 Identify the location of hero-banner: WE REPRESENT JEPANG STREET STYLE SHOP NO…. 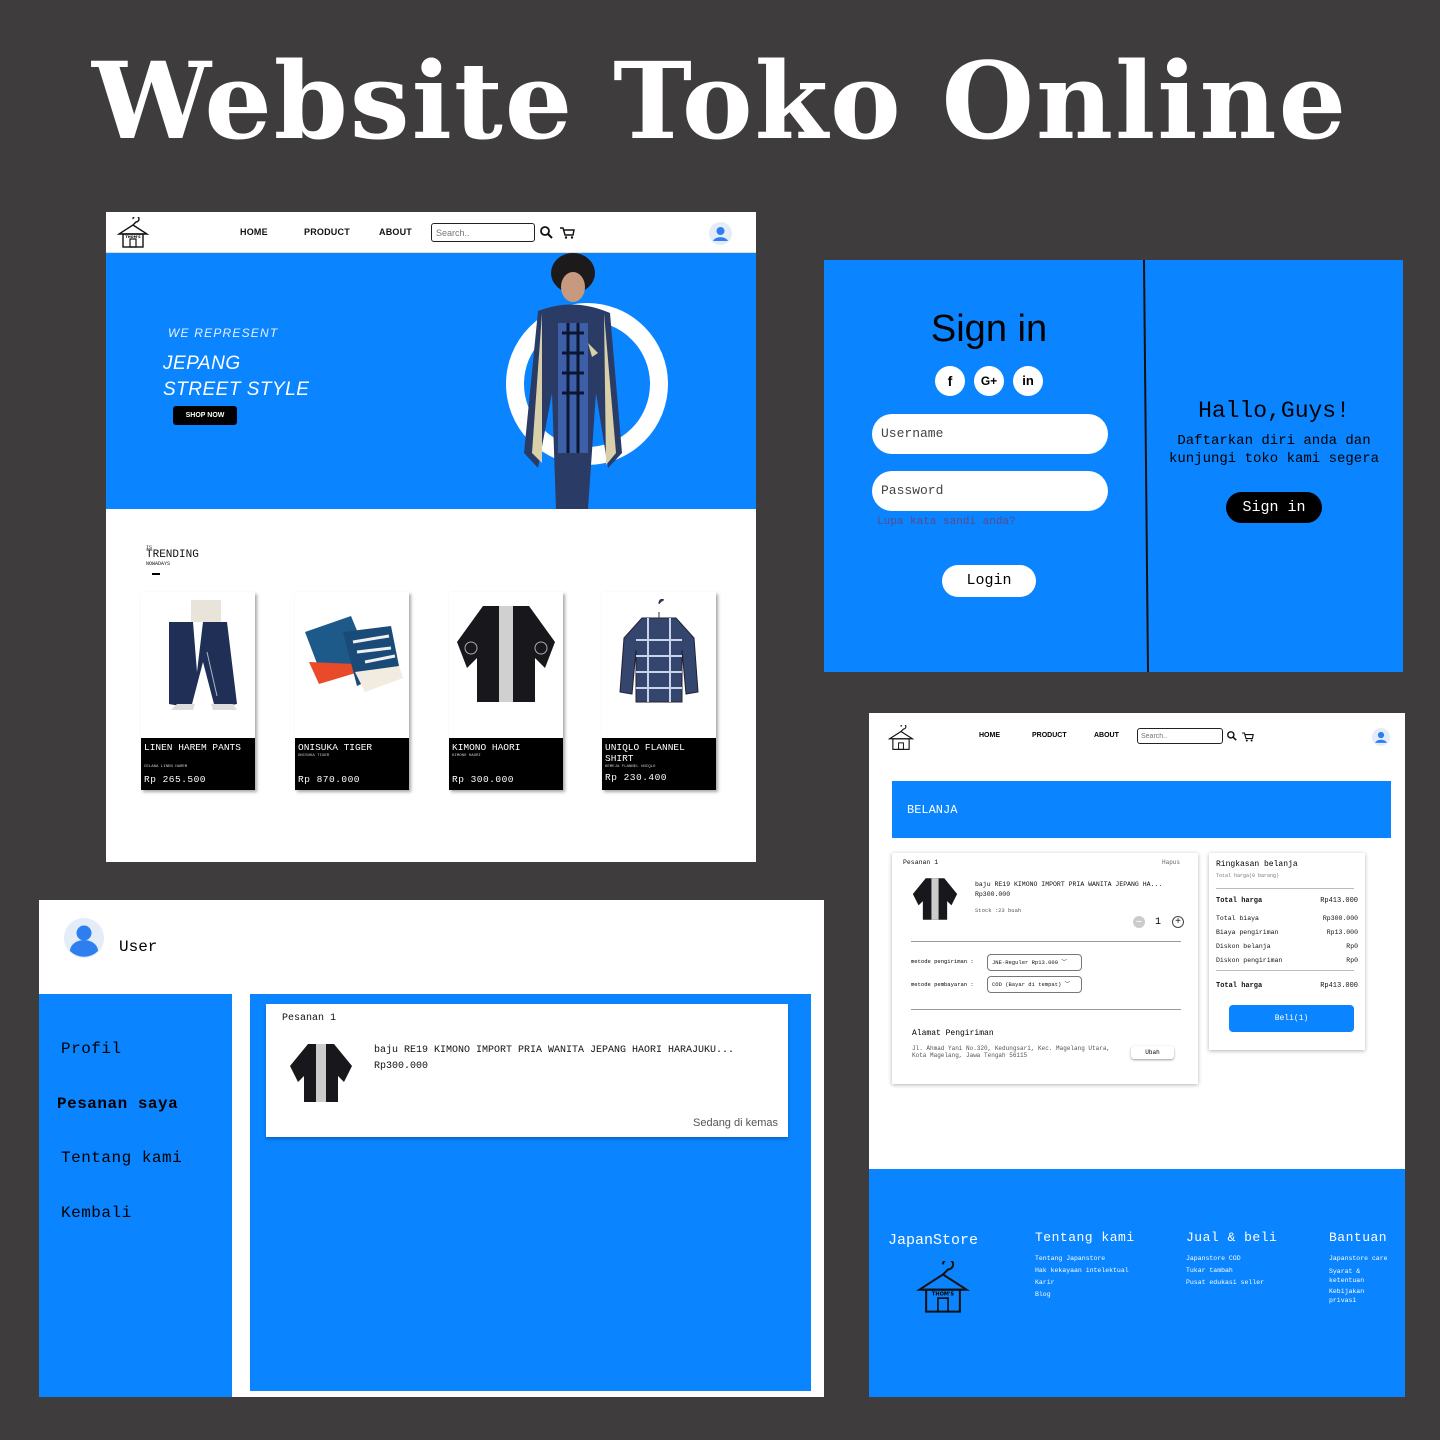
(431, 381).